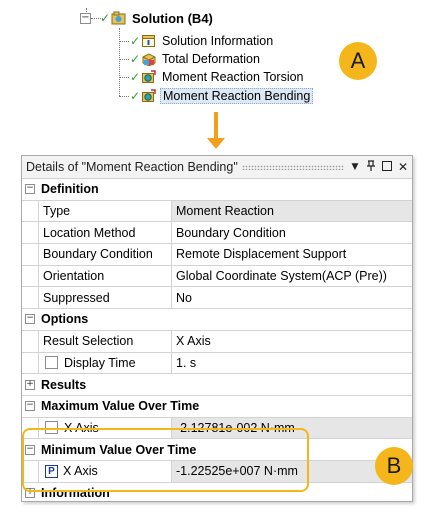 The height and width of the screenshot is (509, 433). I want to click on property-row-display-time: Display Time 1. s, so click(217, 363).